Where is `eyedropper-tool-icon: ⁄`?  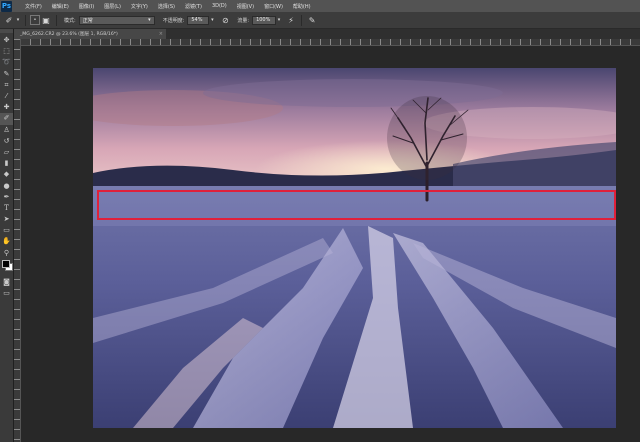
eyedropper-tool-icon: ⁄ is located at coordinates (6, 96).